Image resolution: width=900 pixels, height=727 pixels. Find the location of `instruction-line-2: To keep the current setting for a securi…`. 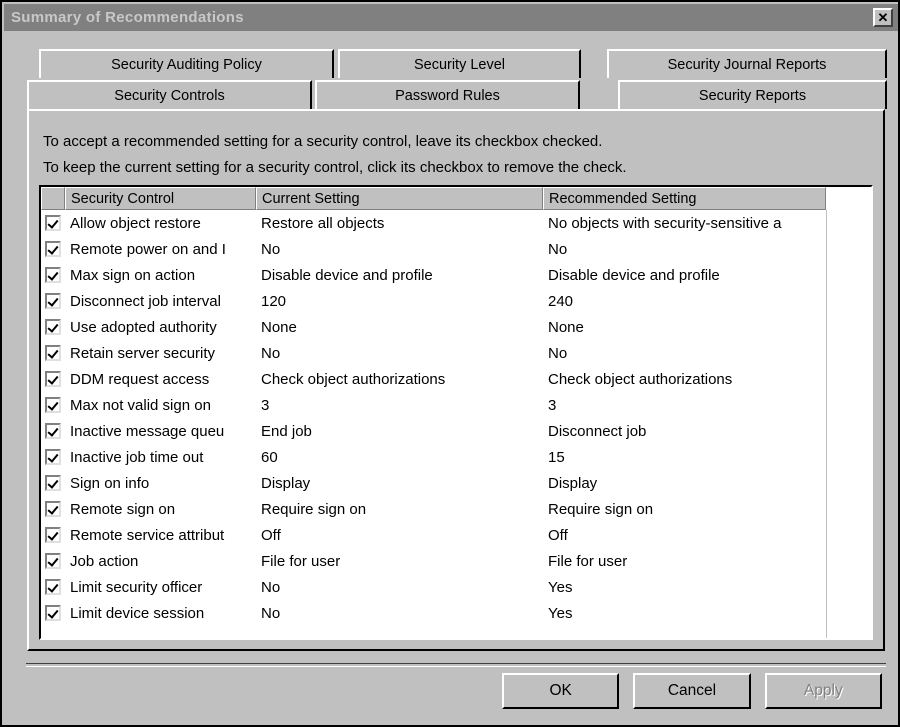

instruction-line-2: To keep the current setting for a securi… is located at coordinates (335, 167).